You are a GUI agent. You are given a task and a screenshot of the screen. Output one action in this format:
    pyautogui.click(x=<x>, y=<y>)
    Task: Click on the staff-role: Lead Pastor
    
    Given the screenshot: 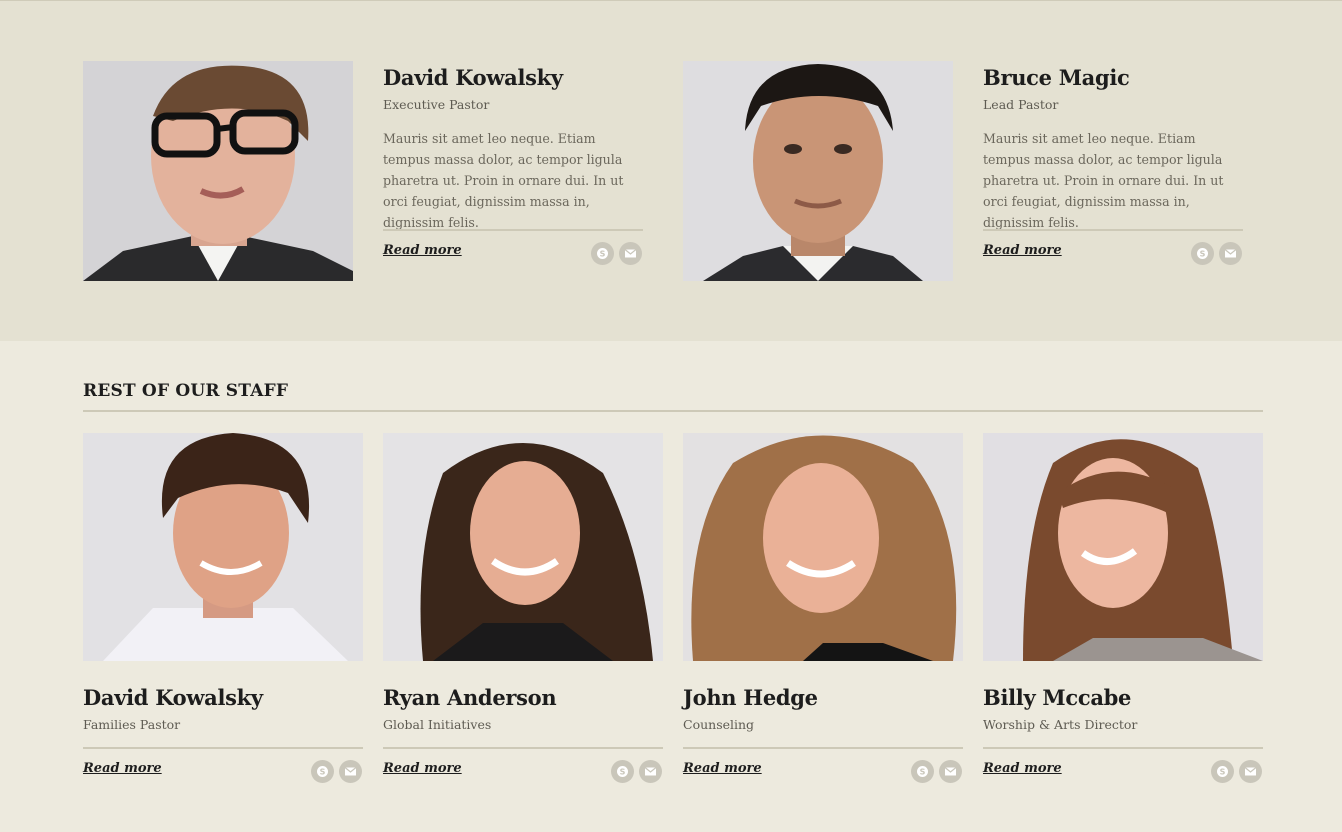 What is the action you would take?
    pyautogui.click(x=1021, y=104)
    